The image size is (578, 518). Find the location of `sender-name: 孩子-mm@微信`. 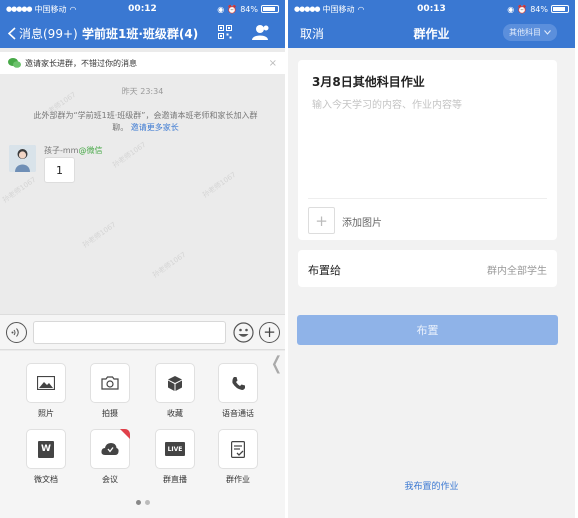

sender-name: 孩子-mm@微信 is located at coordinates (73, 150).